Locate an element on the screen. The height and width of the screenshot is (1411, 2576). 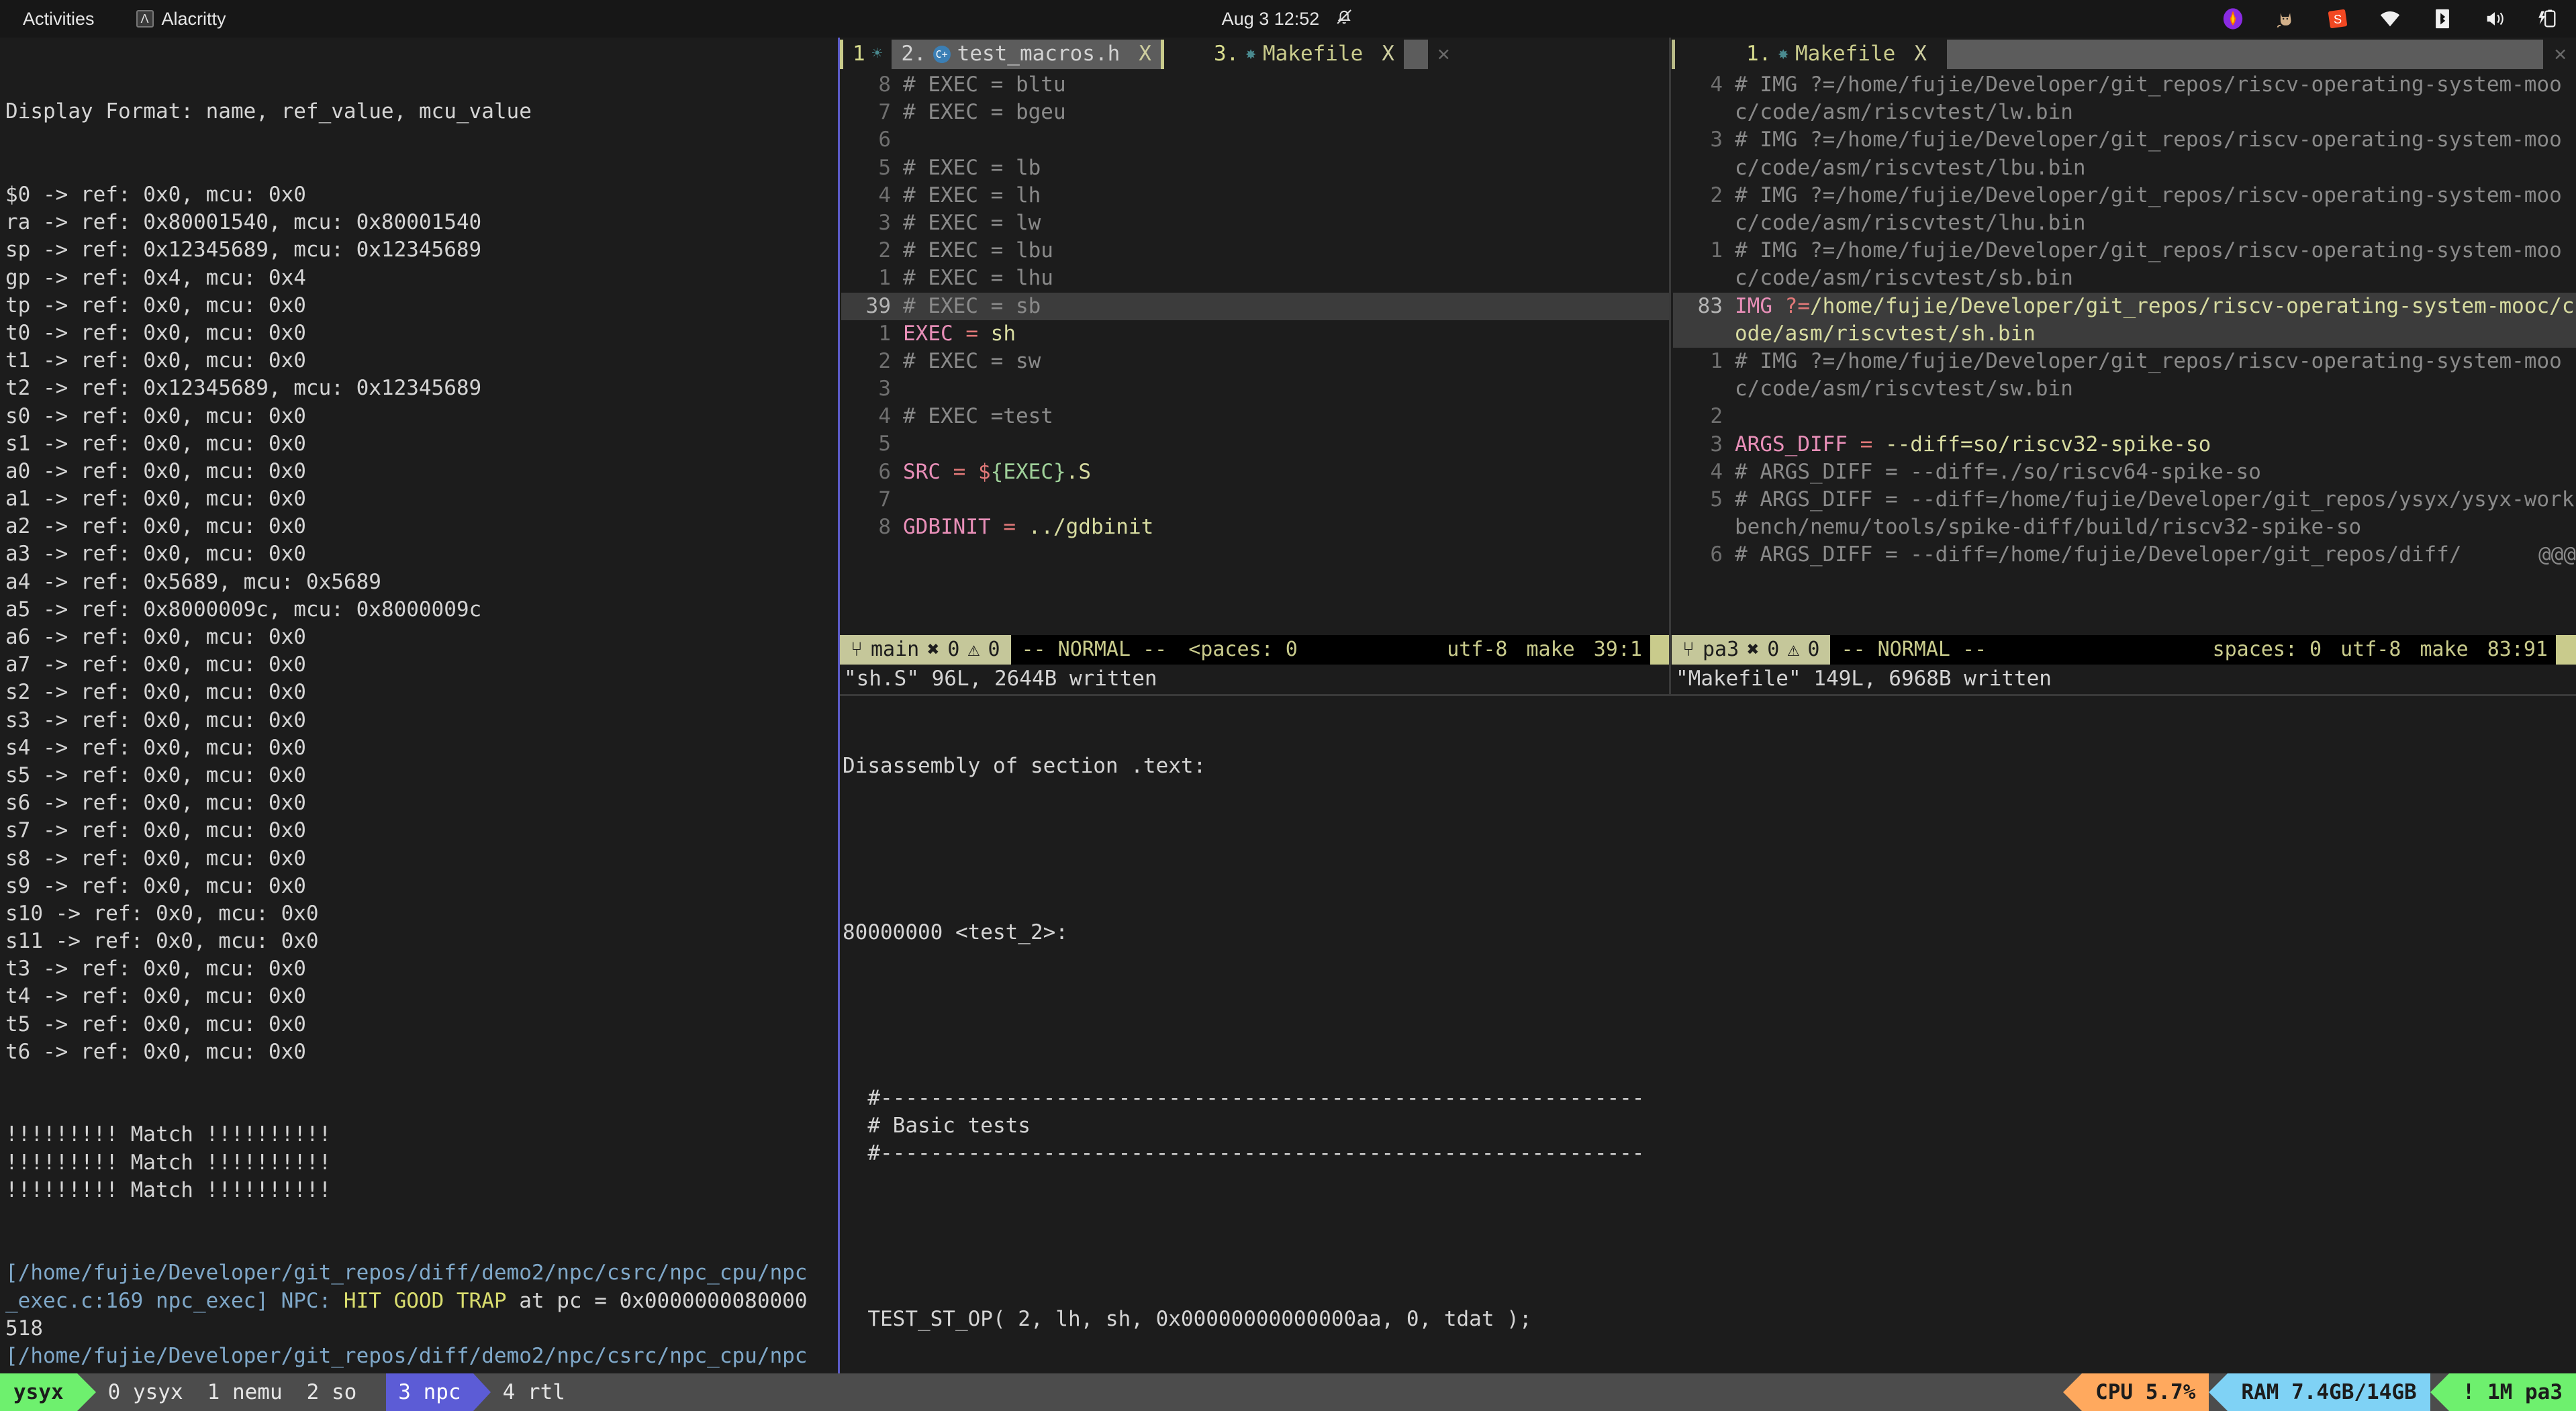
wifi-icon is located at coordinates (2390, 18).